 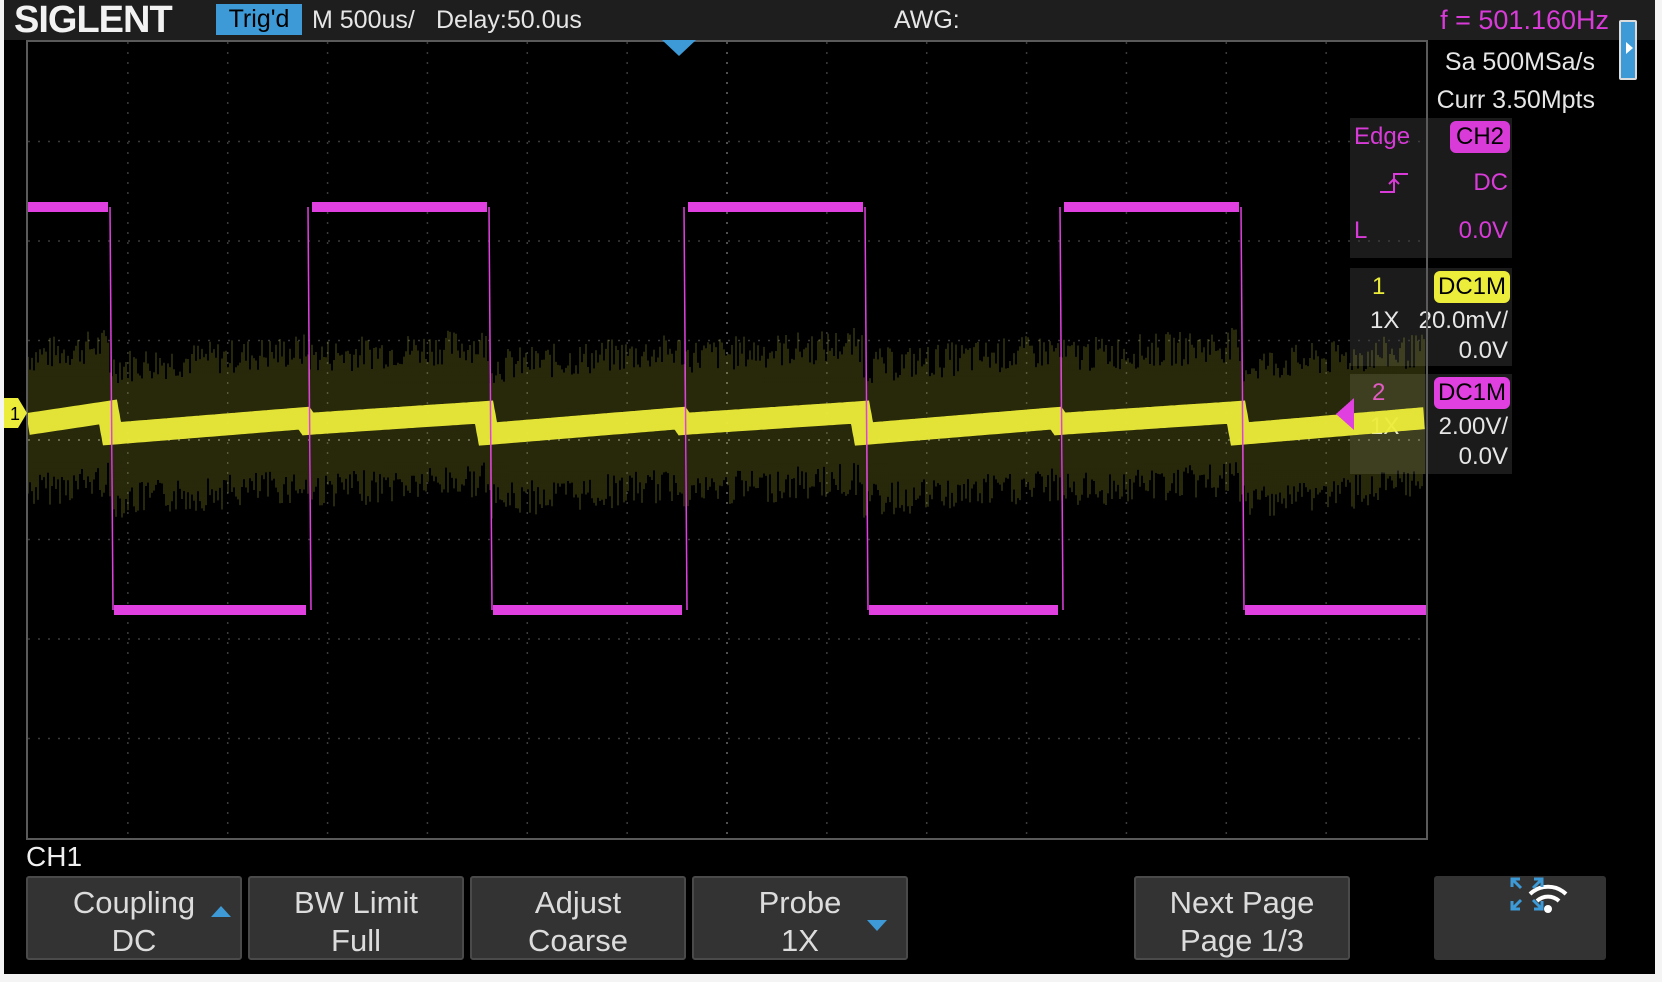 What do you see at coordinates (1527, 894) in the screenshot?
I see `fullscreen-icon` at bounding box center [1527, 894].